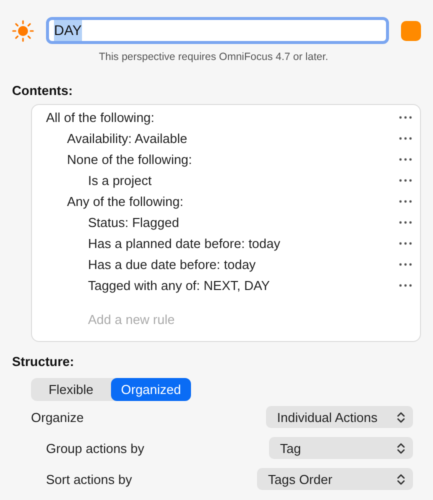  Describe the element at coordinates (213, 57) in the screenshot. I see `notice-text: This perspective requires OmniFocus 4.7 or later.` at that location.